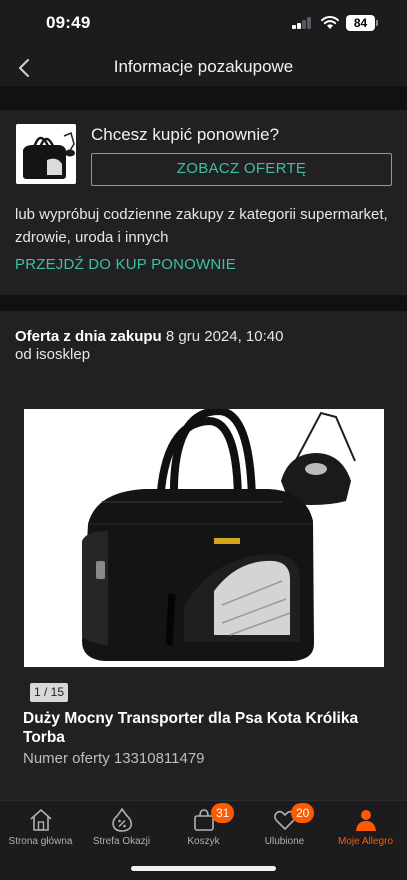  Describe the element at coordinates (203, 829) in the screenshot. I see `tab-cart: 31 Koszyk` at that location.